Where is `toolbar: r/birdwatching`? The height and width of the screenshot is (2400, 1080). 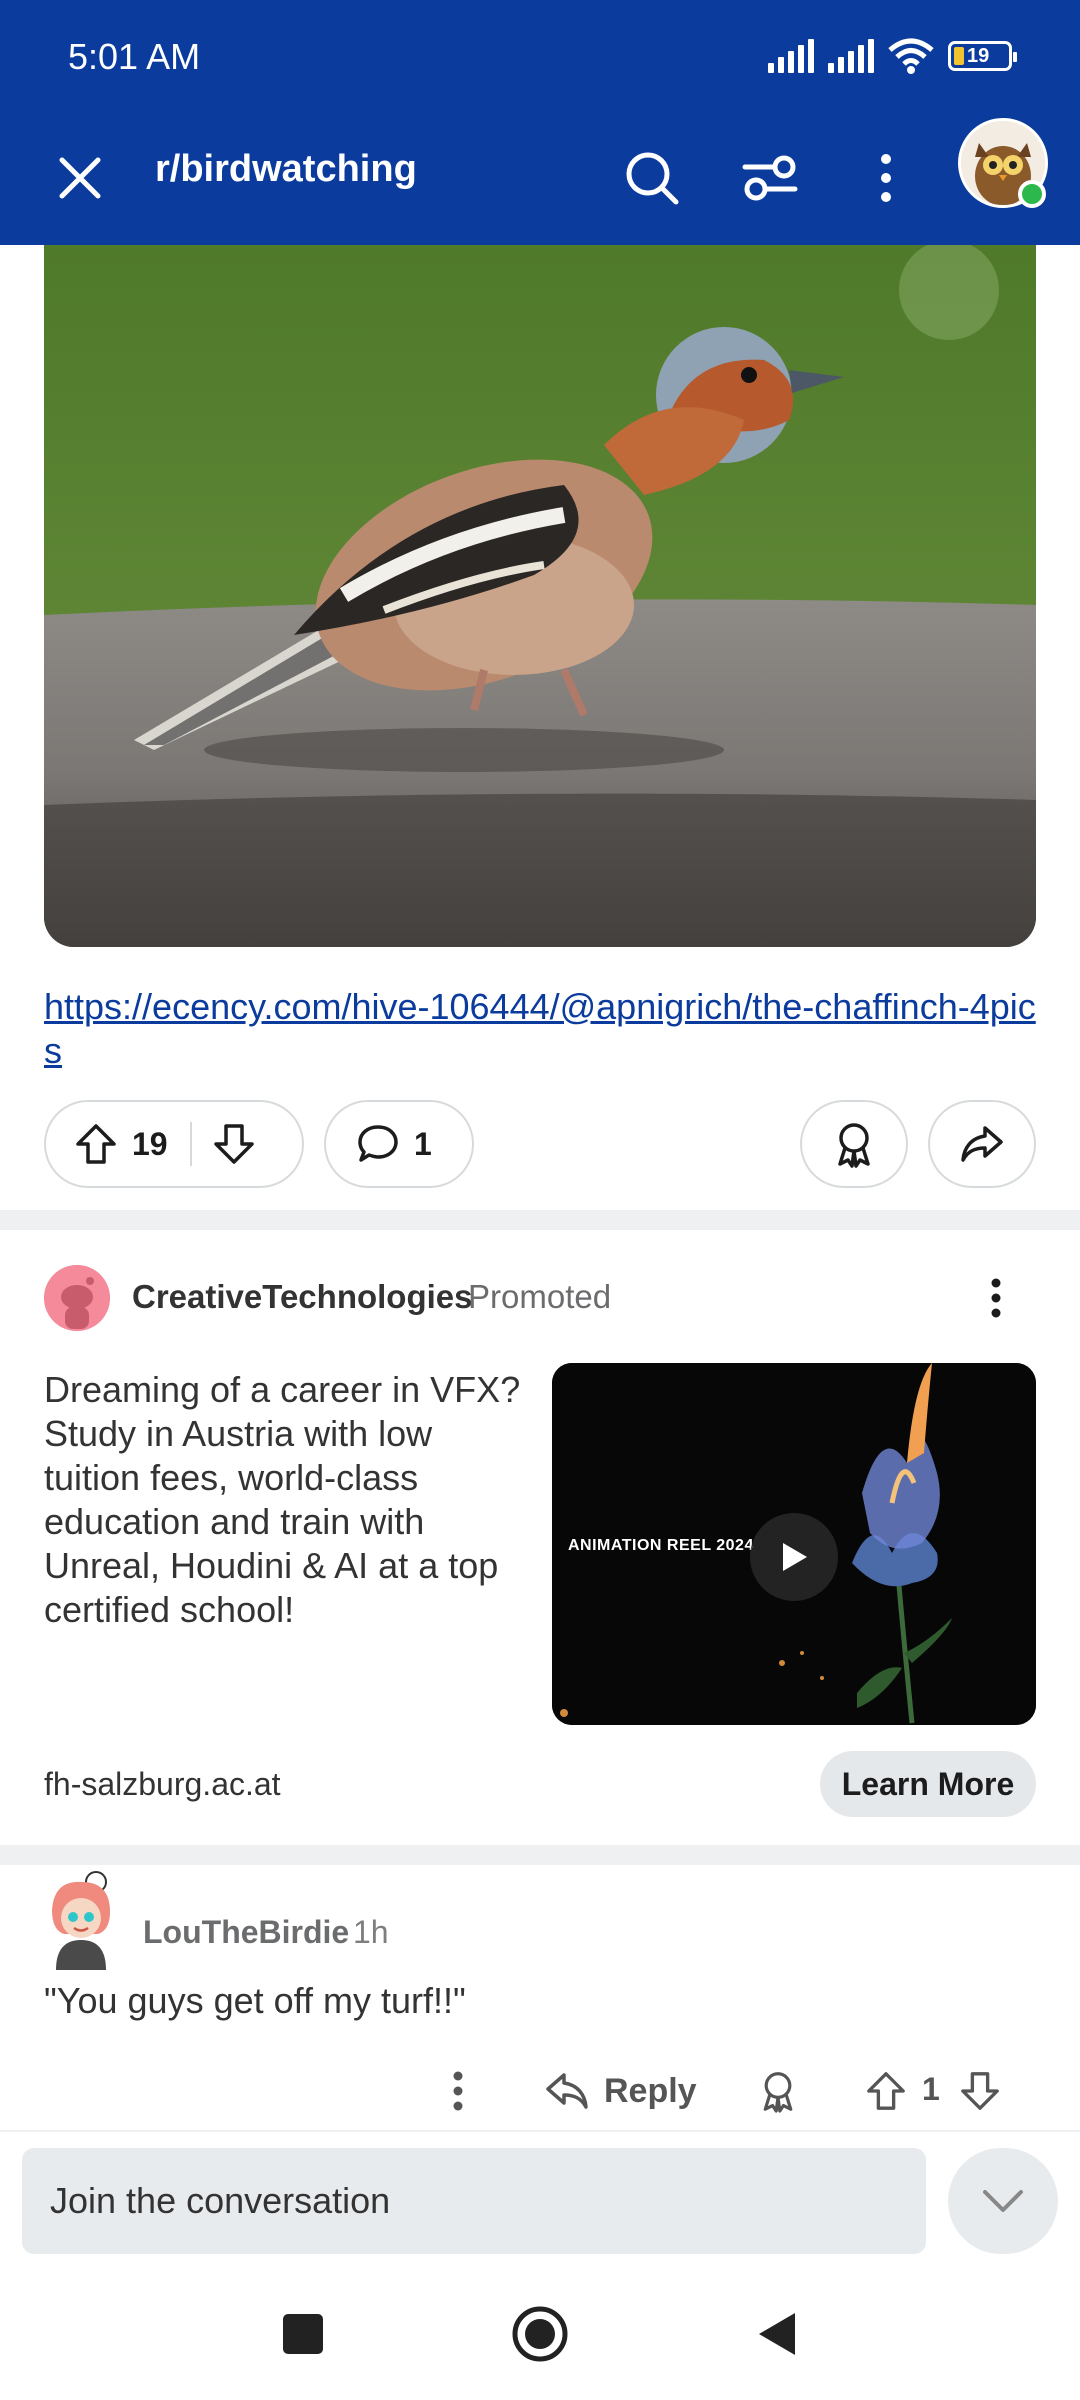
toolbar: r/birdwatching is located at coordinates (540, 182).